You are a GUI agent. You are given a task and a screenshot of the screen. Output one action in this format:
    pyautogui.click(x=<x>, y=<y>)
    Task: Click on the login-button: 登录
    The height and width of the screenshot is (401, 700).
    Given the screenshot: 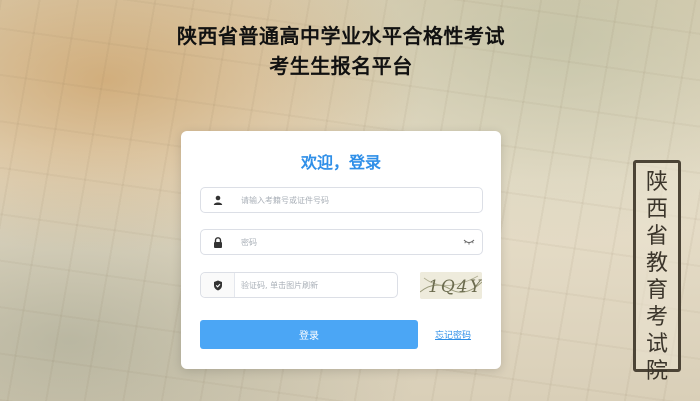 What is the action you would take?
    pyautogui.click(x=309, y=334)
    